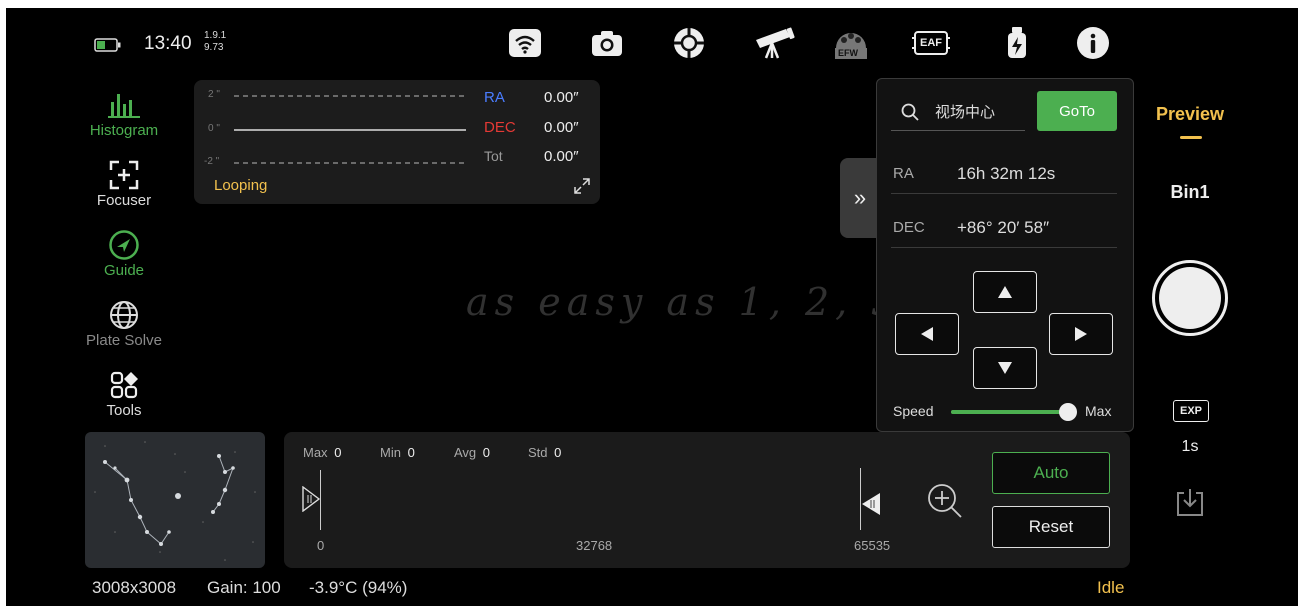 The width and height of the screenshot is (1307, 606). I want to click on shutter-button, so click(1190, 298).